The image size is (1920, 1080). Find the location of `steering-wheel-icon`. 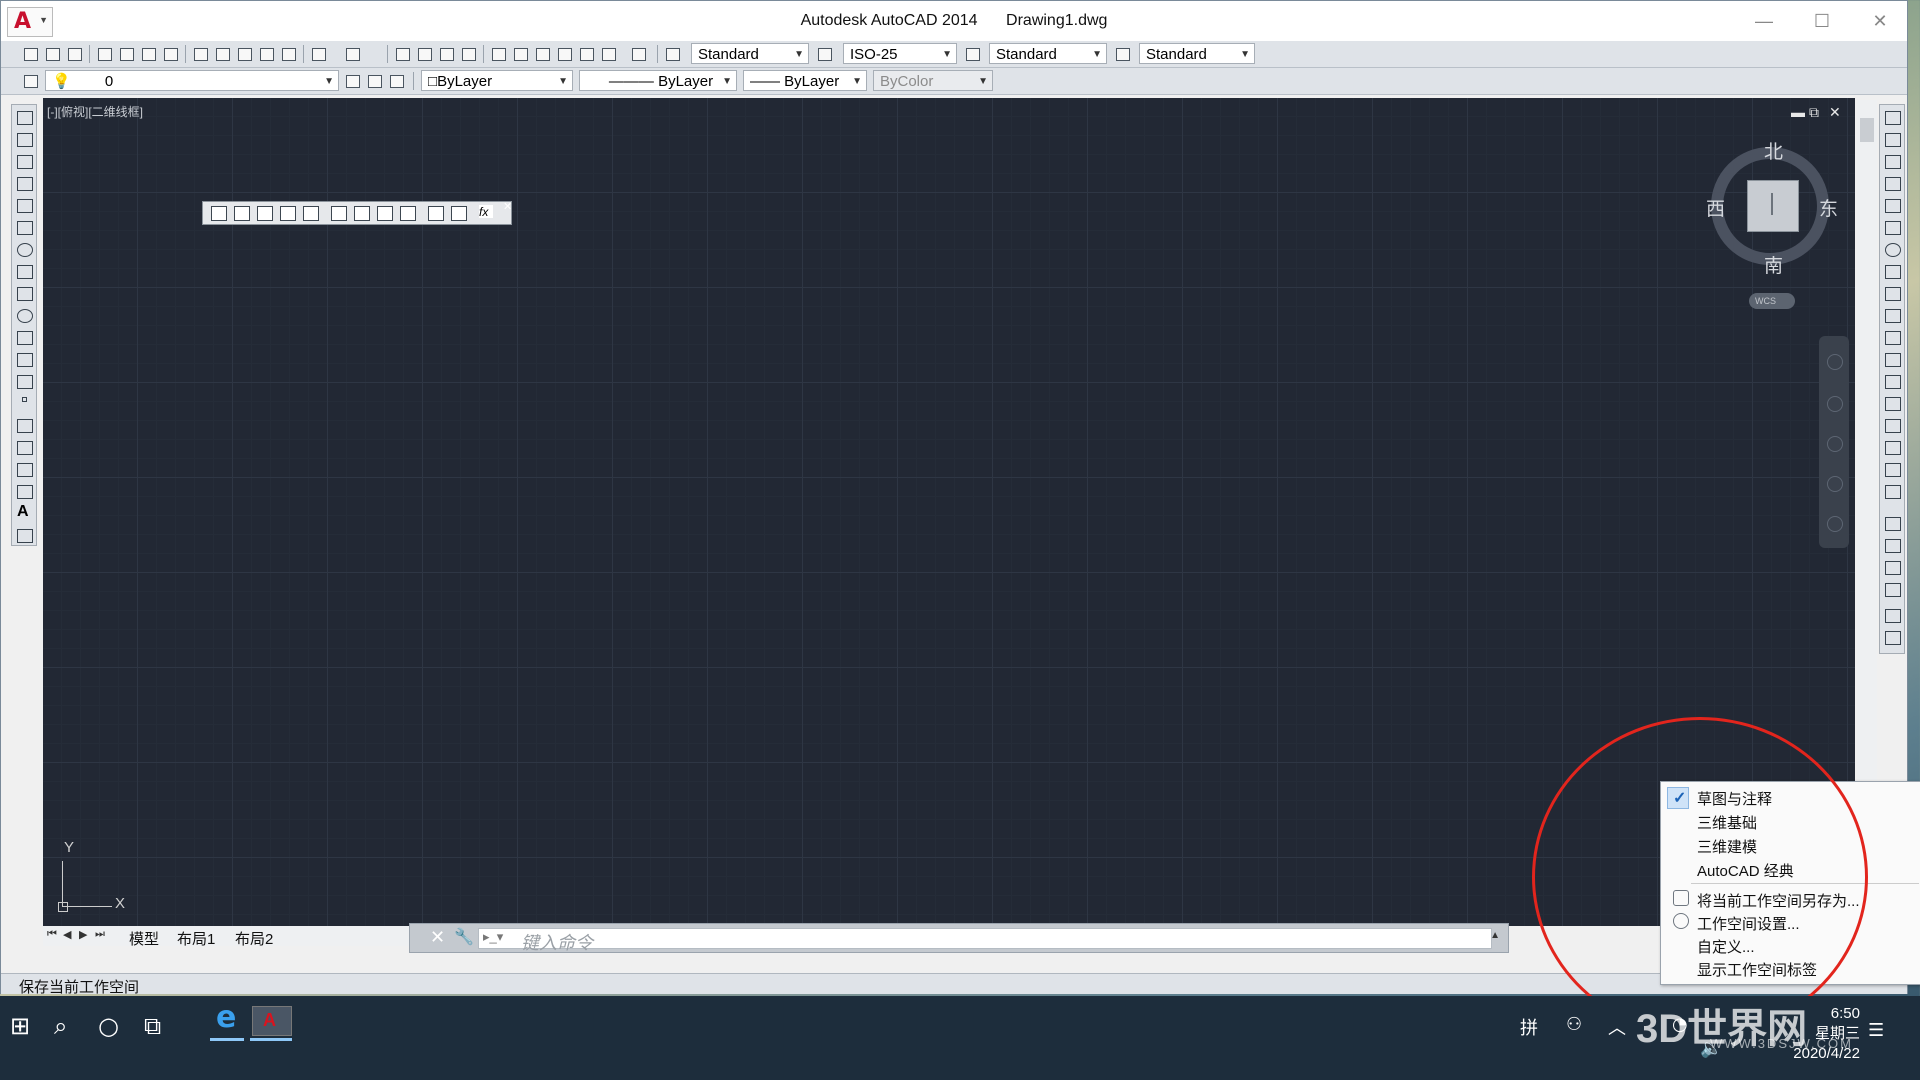

steering-wheel-icon is located at coordinates (1835, 362).